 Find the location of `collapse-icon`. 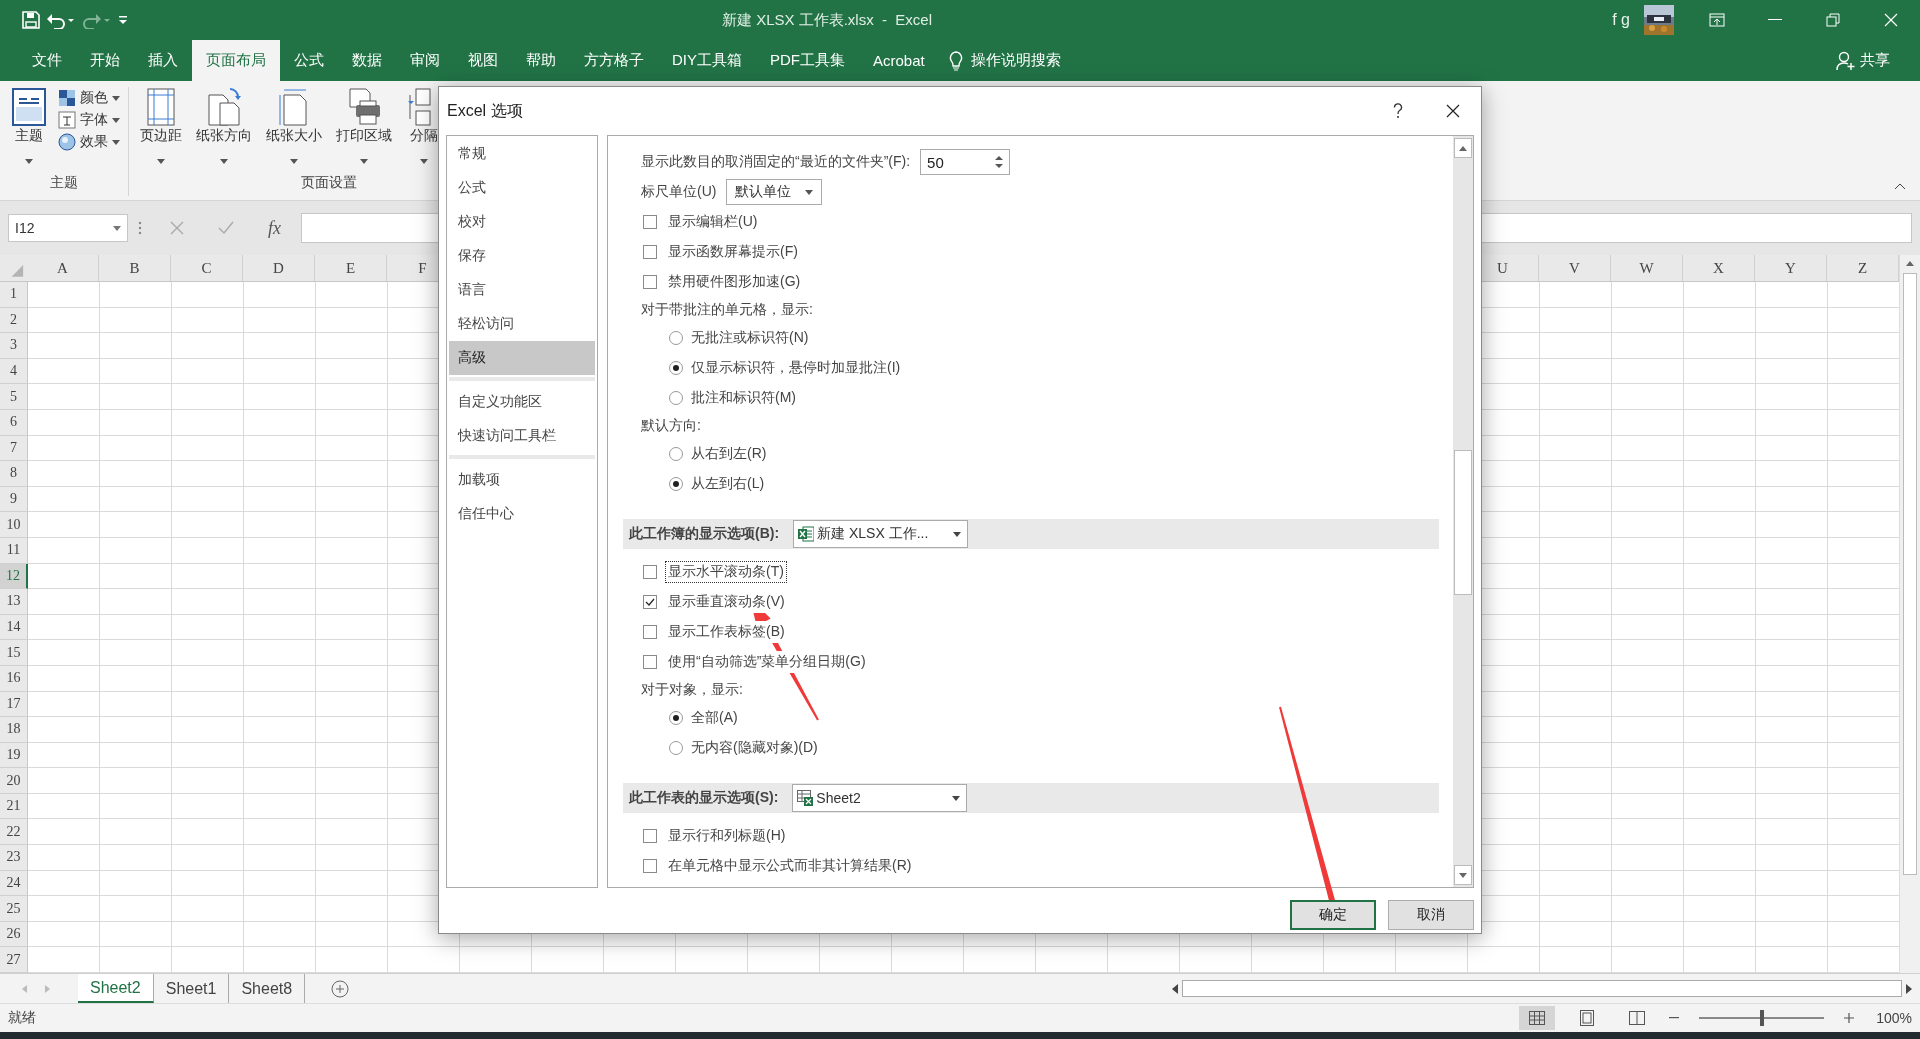

collapse-icon is located at coordinates (1900, 186).